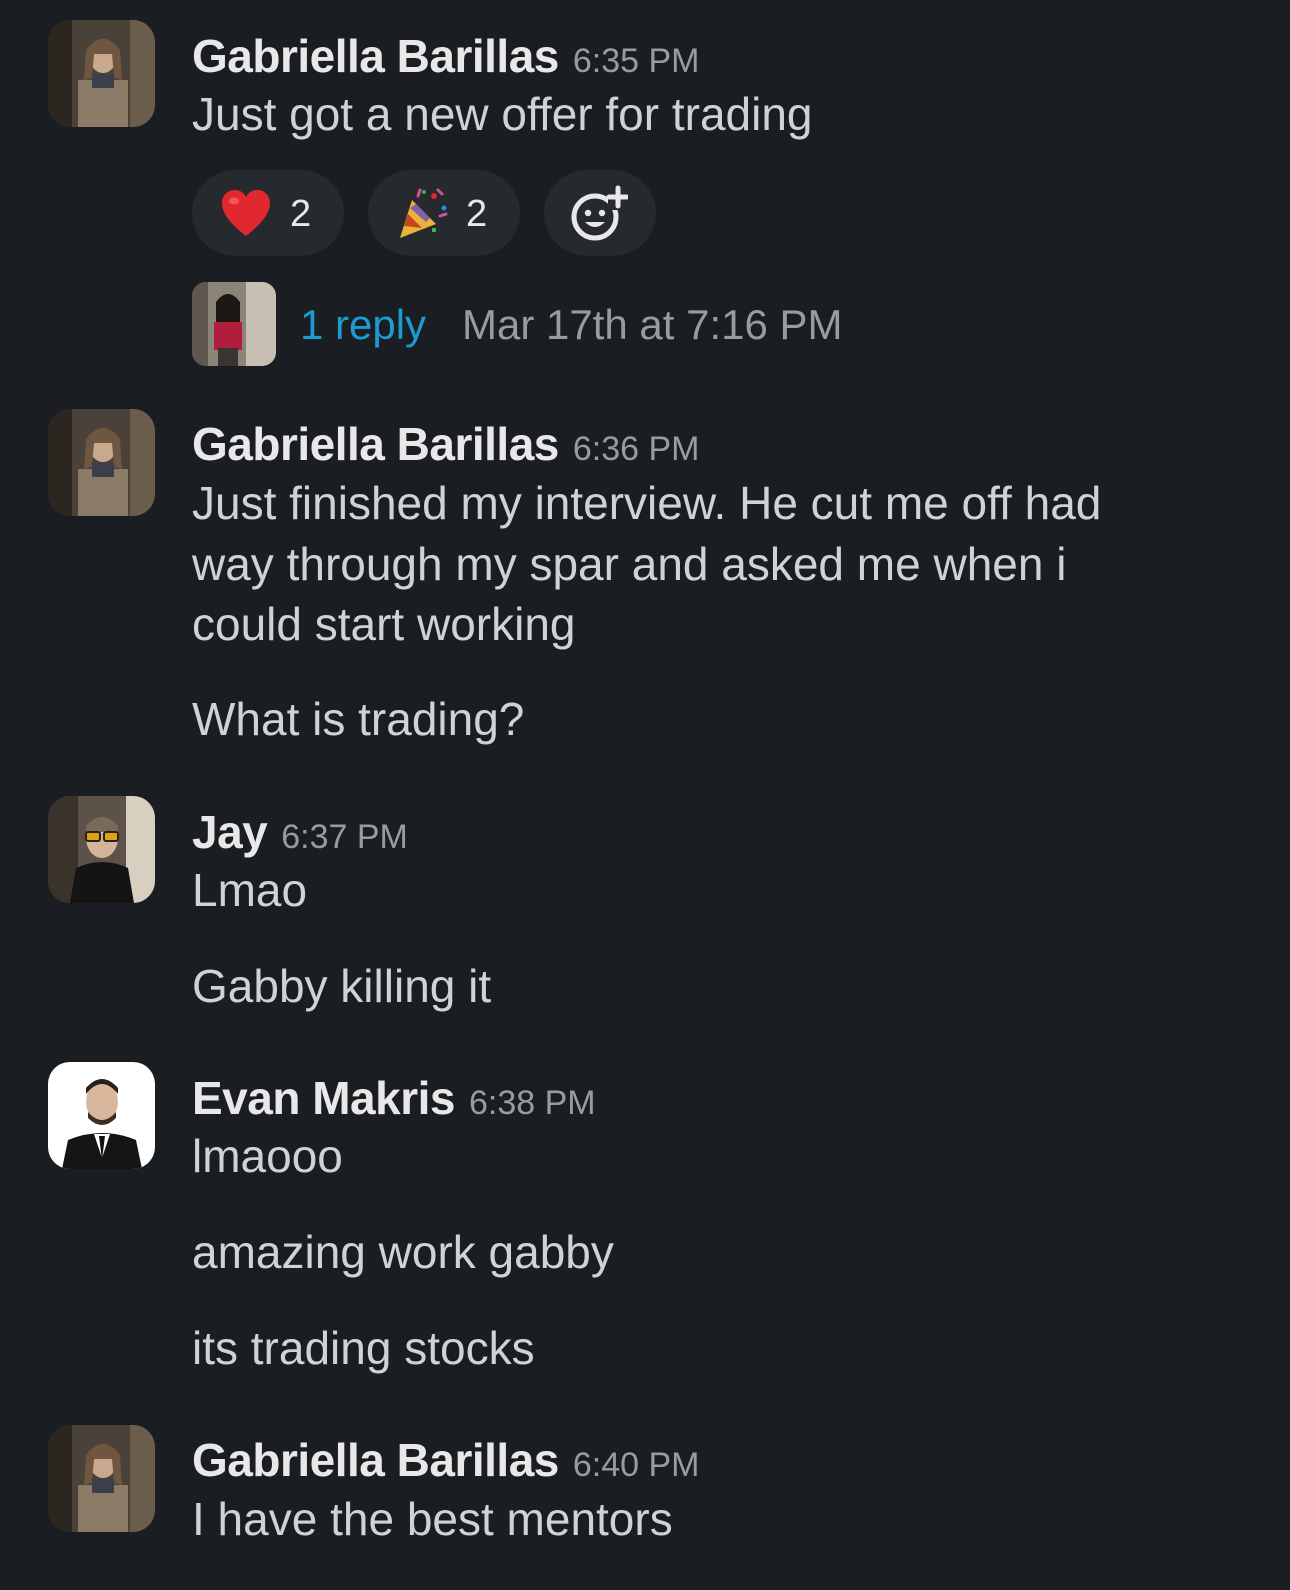 The width and height of the screenshot is (1290, 1590). I want to click on message-text: I have the best mentors, so click(432, 1519).